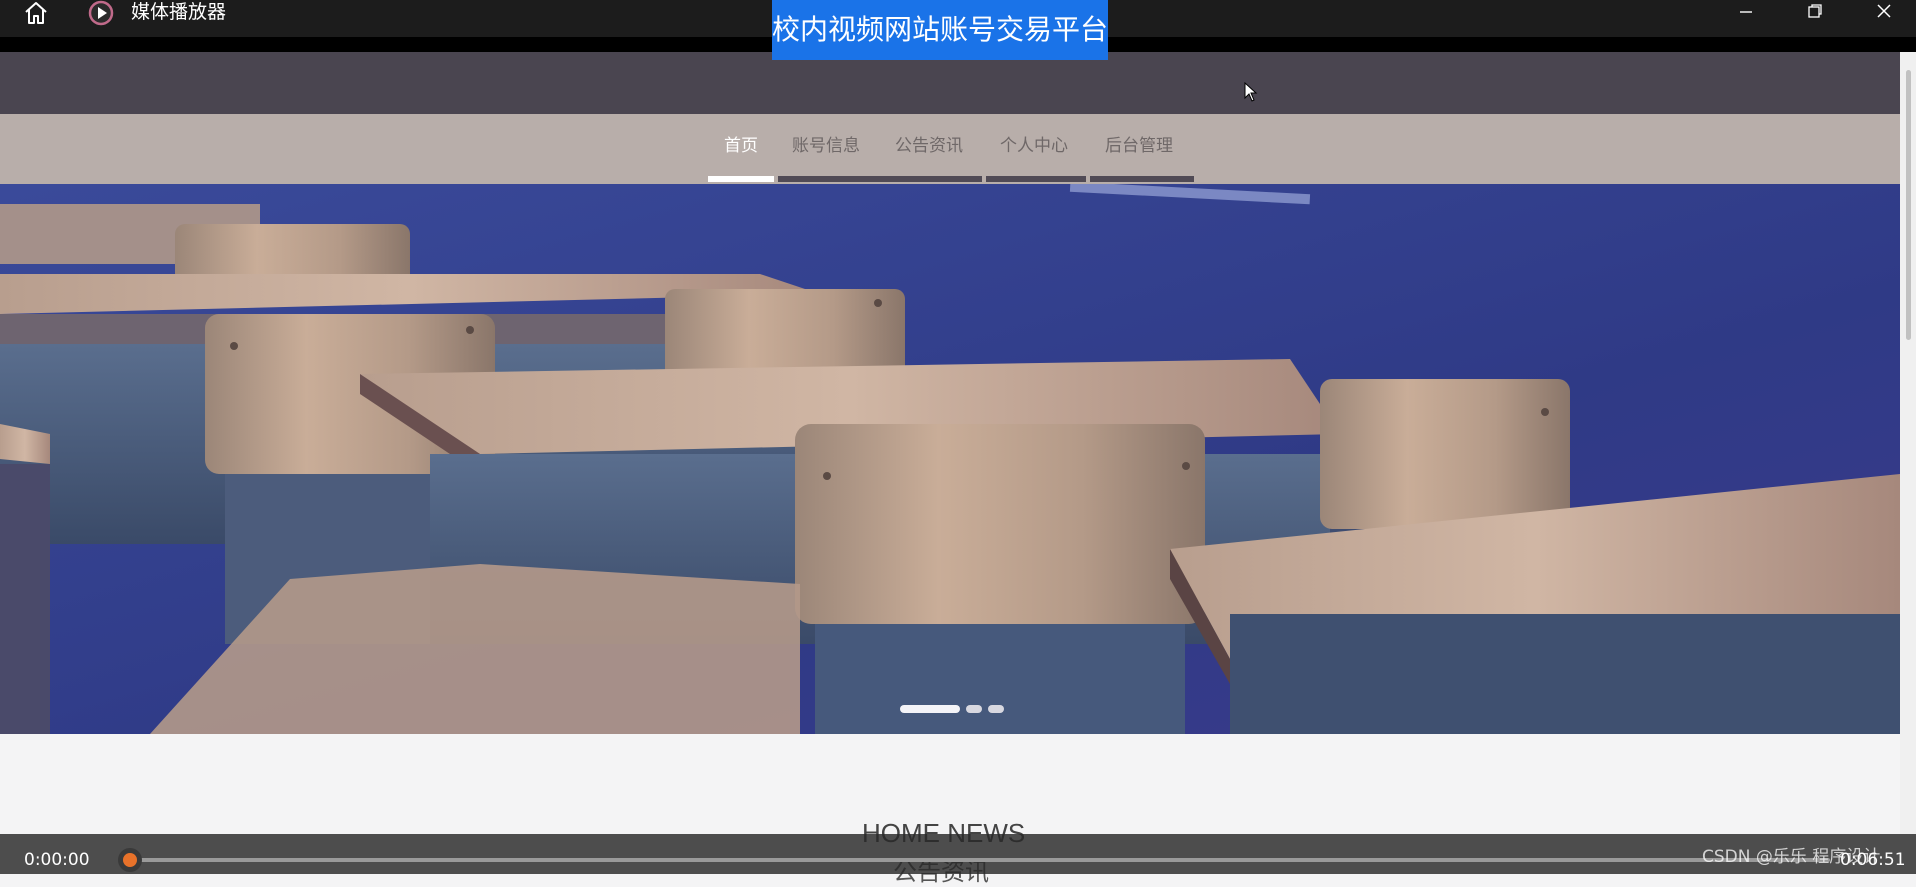  Describe the element at coordinates (958, 854) in the screenshot. I see `player-controls: 0:00:00 0:06:51` at that location.